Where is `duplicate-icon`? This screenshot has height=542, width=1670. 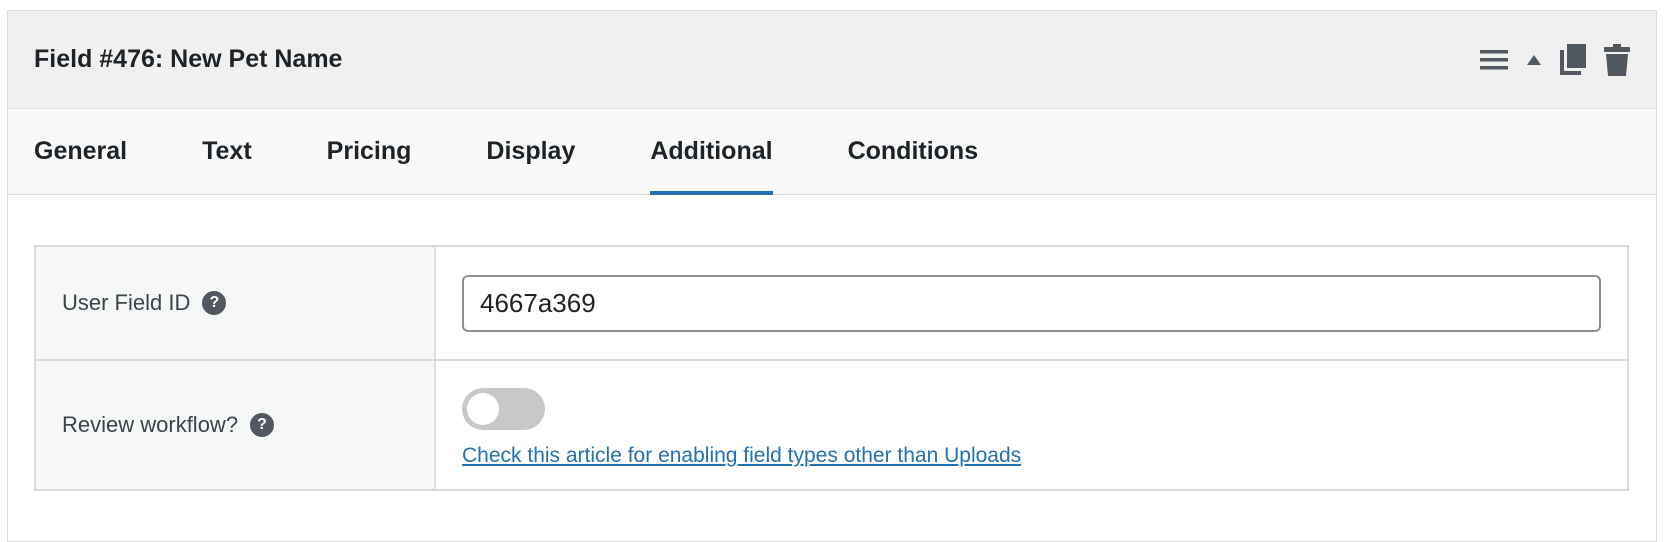 duplicate-icon is located at coordinates (1573, 59).